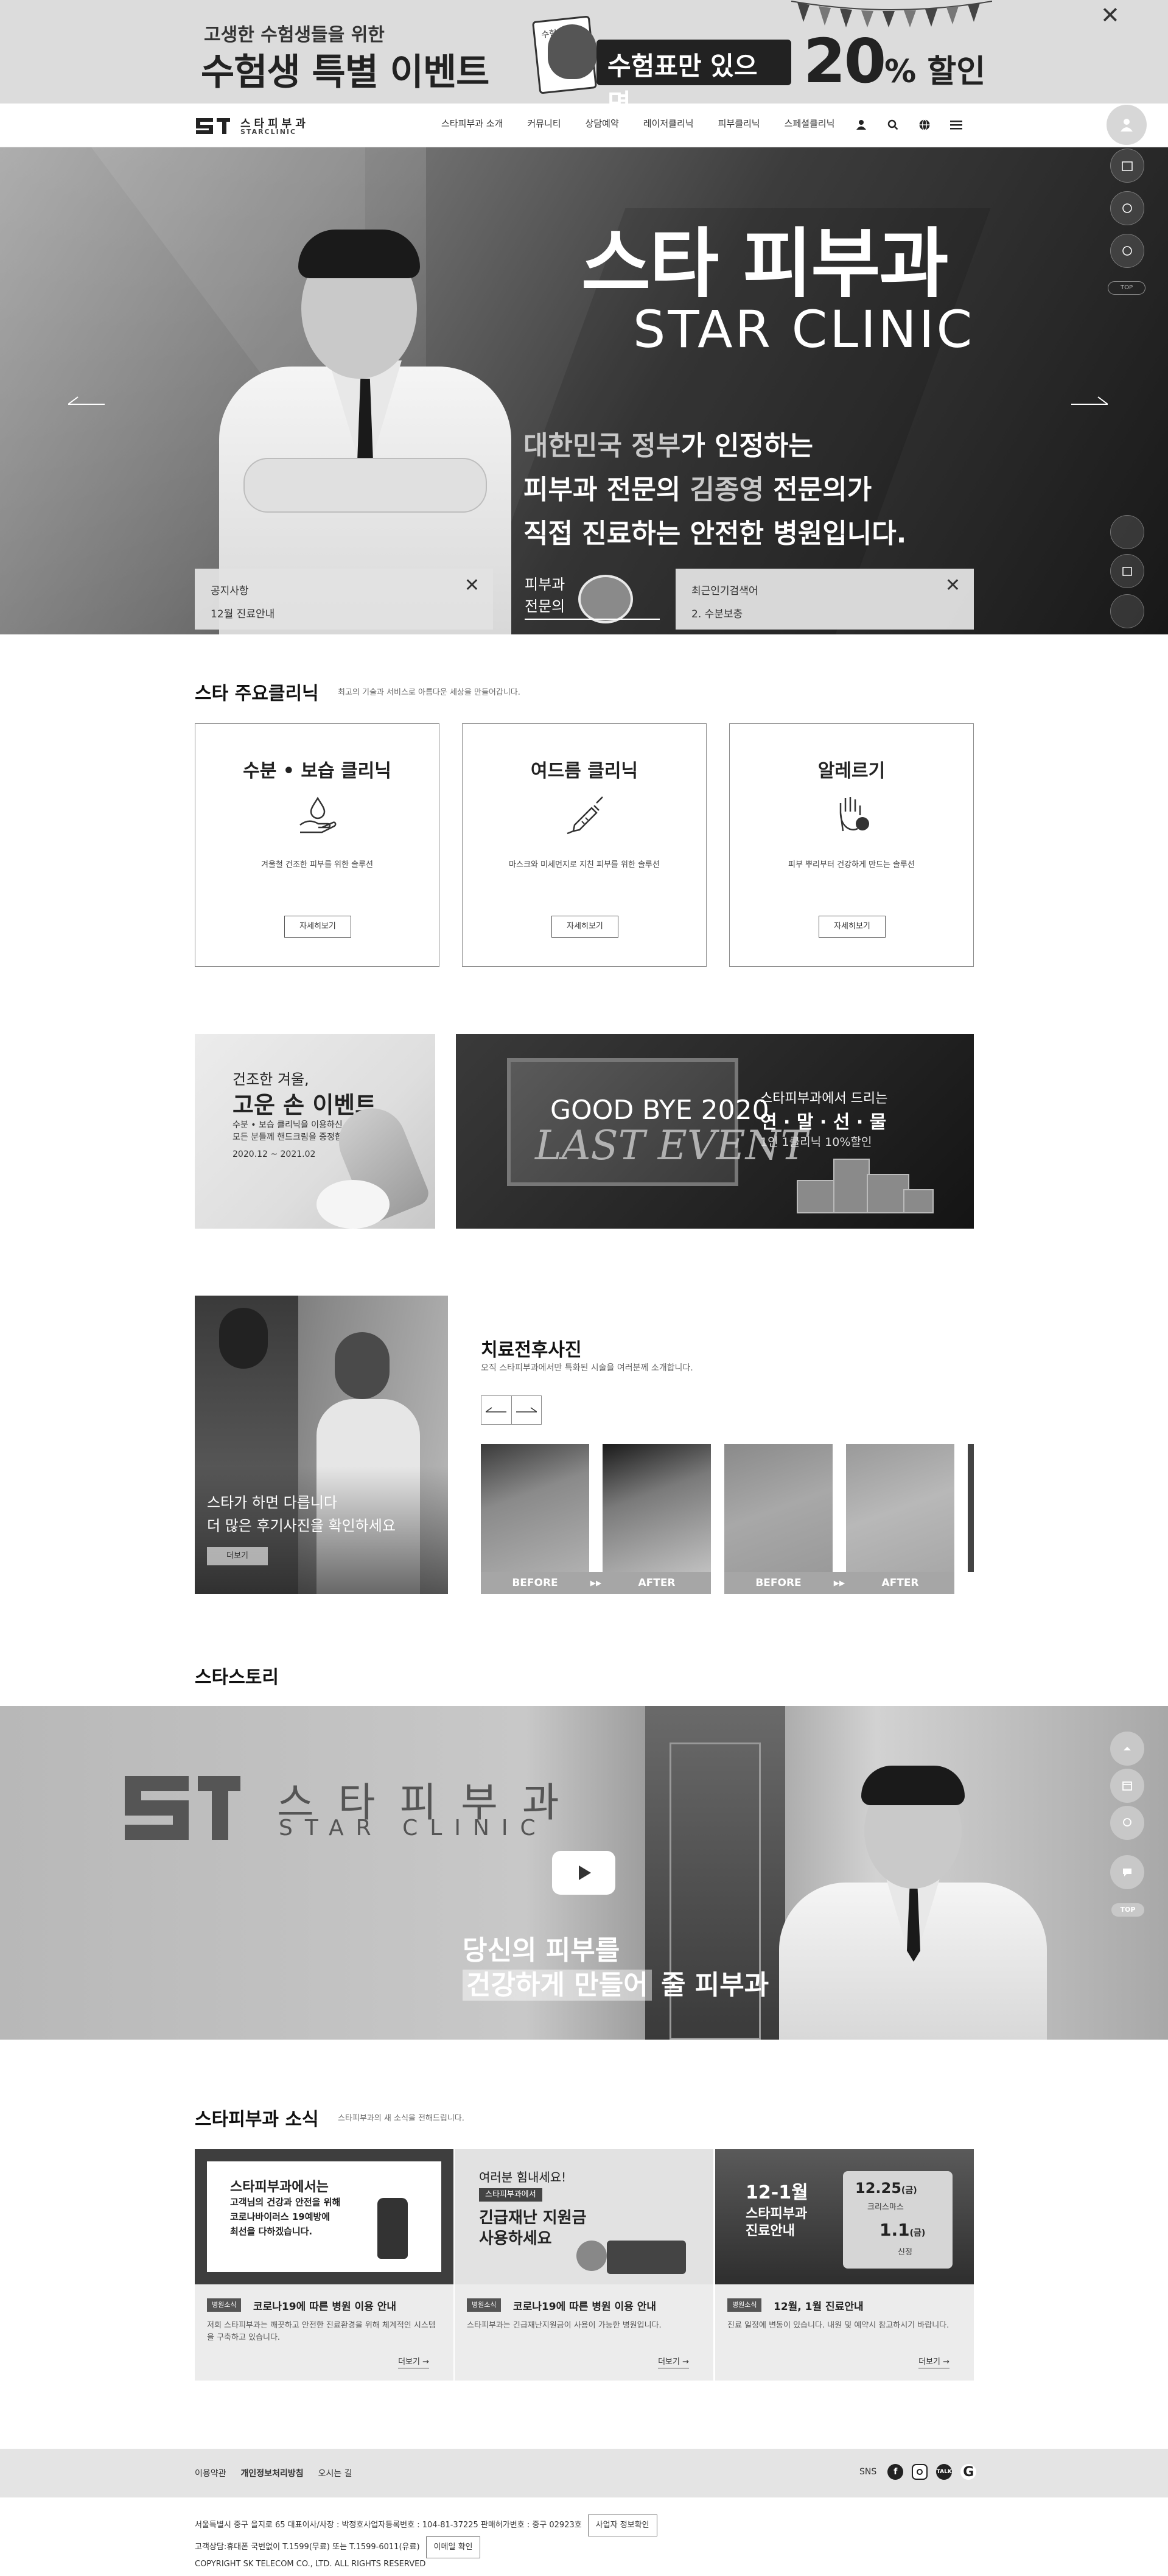 This screenshot has height=2576, width=1168. Describe the element at coordinates (496, 1410) in the screenshot. I see `prev-arrow-icon` at that location.